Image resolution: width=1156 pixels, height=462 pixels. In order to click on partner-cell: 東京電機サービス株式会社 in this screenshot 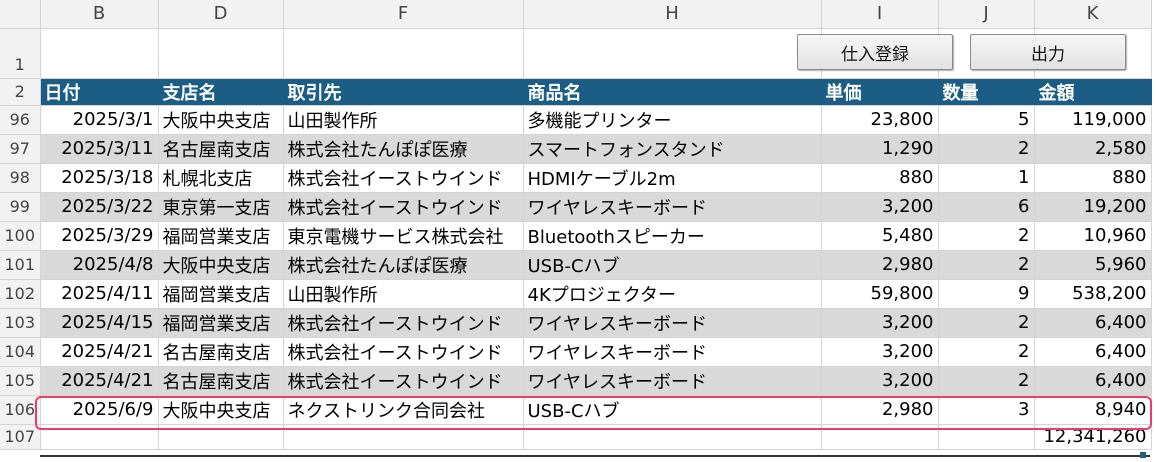, I will do `click(403, 236)`.